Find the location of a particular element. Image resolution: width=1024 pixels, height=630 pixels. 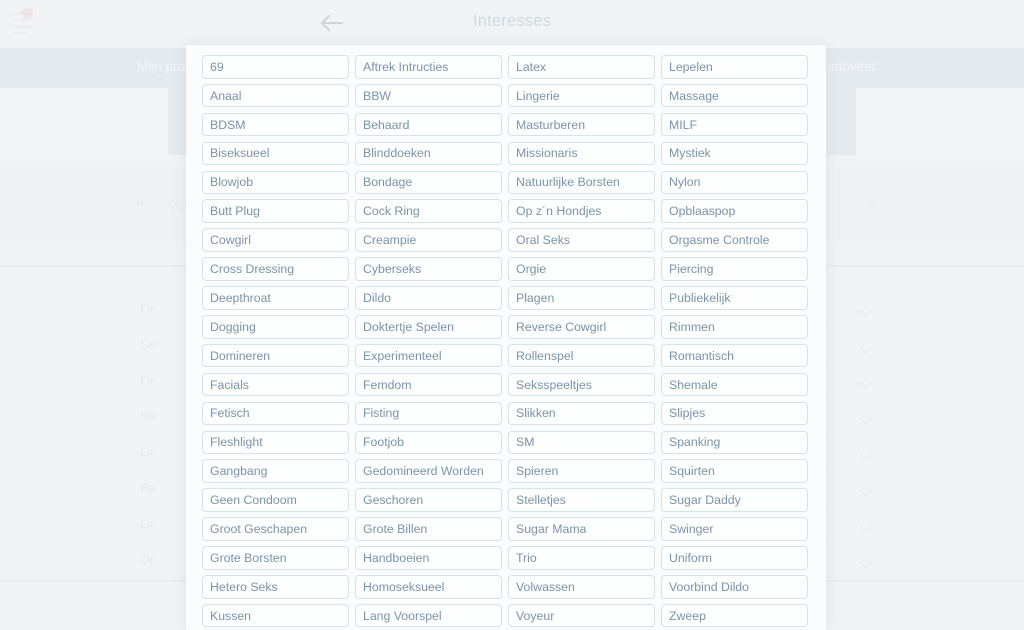

interest-chip: Femdom is located at coordinates (428, 384).